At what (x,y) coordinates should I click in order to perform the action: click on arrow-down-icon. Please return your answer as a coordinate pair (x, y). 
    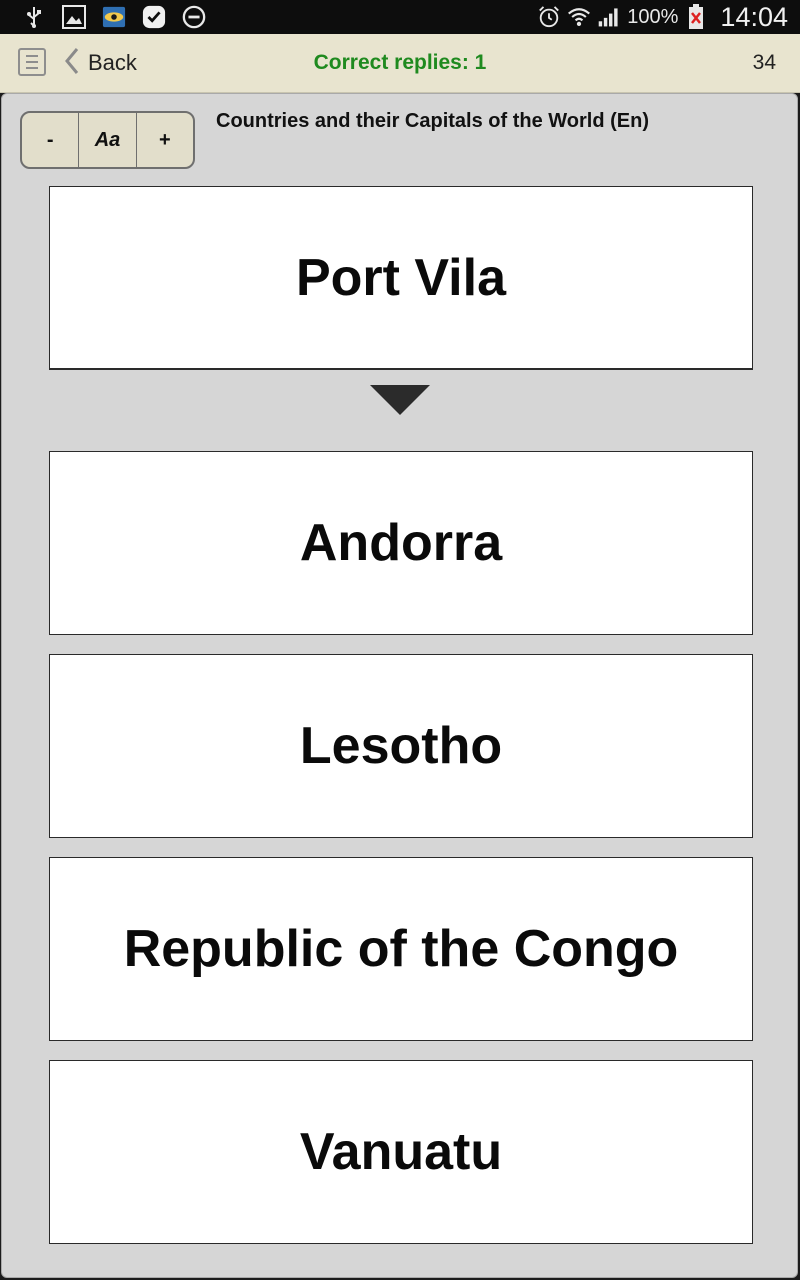
    Looking at the image, I should click on (400, 400).